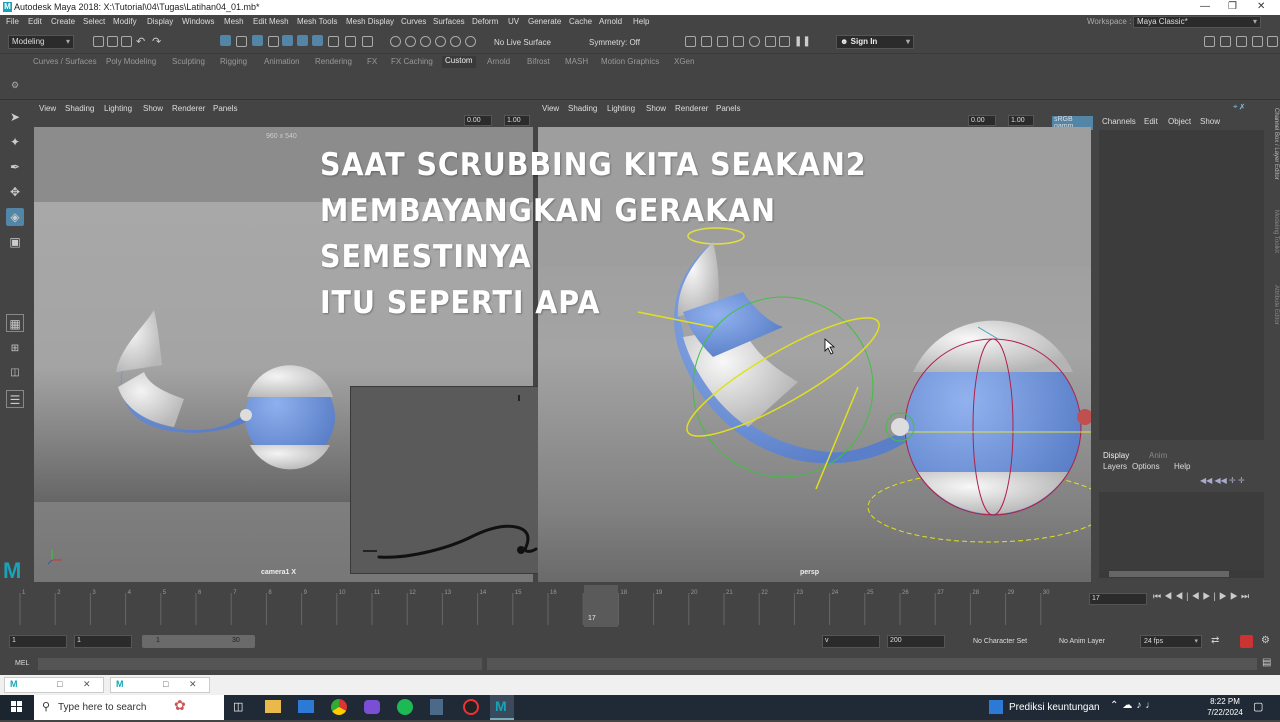 The image size is (1280, 722). Describe the element at coordinates (306, 706) in the screenshot. I see `mail-icon` at that location.